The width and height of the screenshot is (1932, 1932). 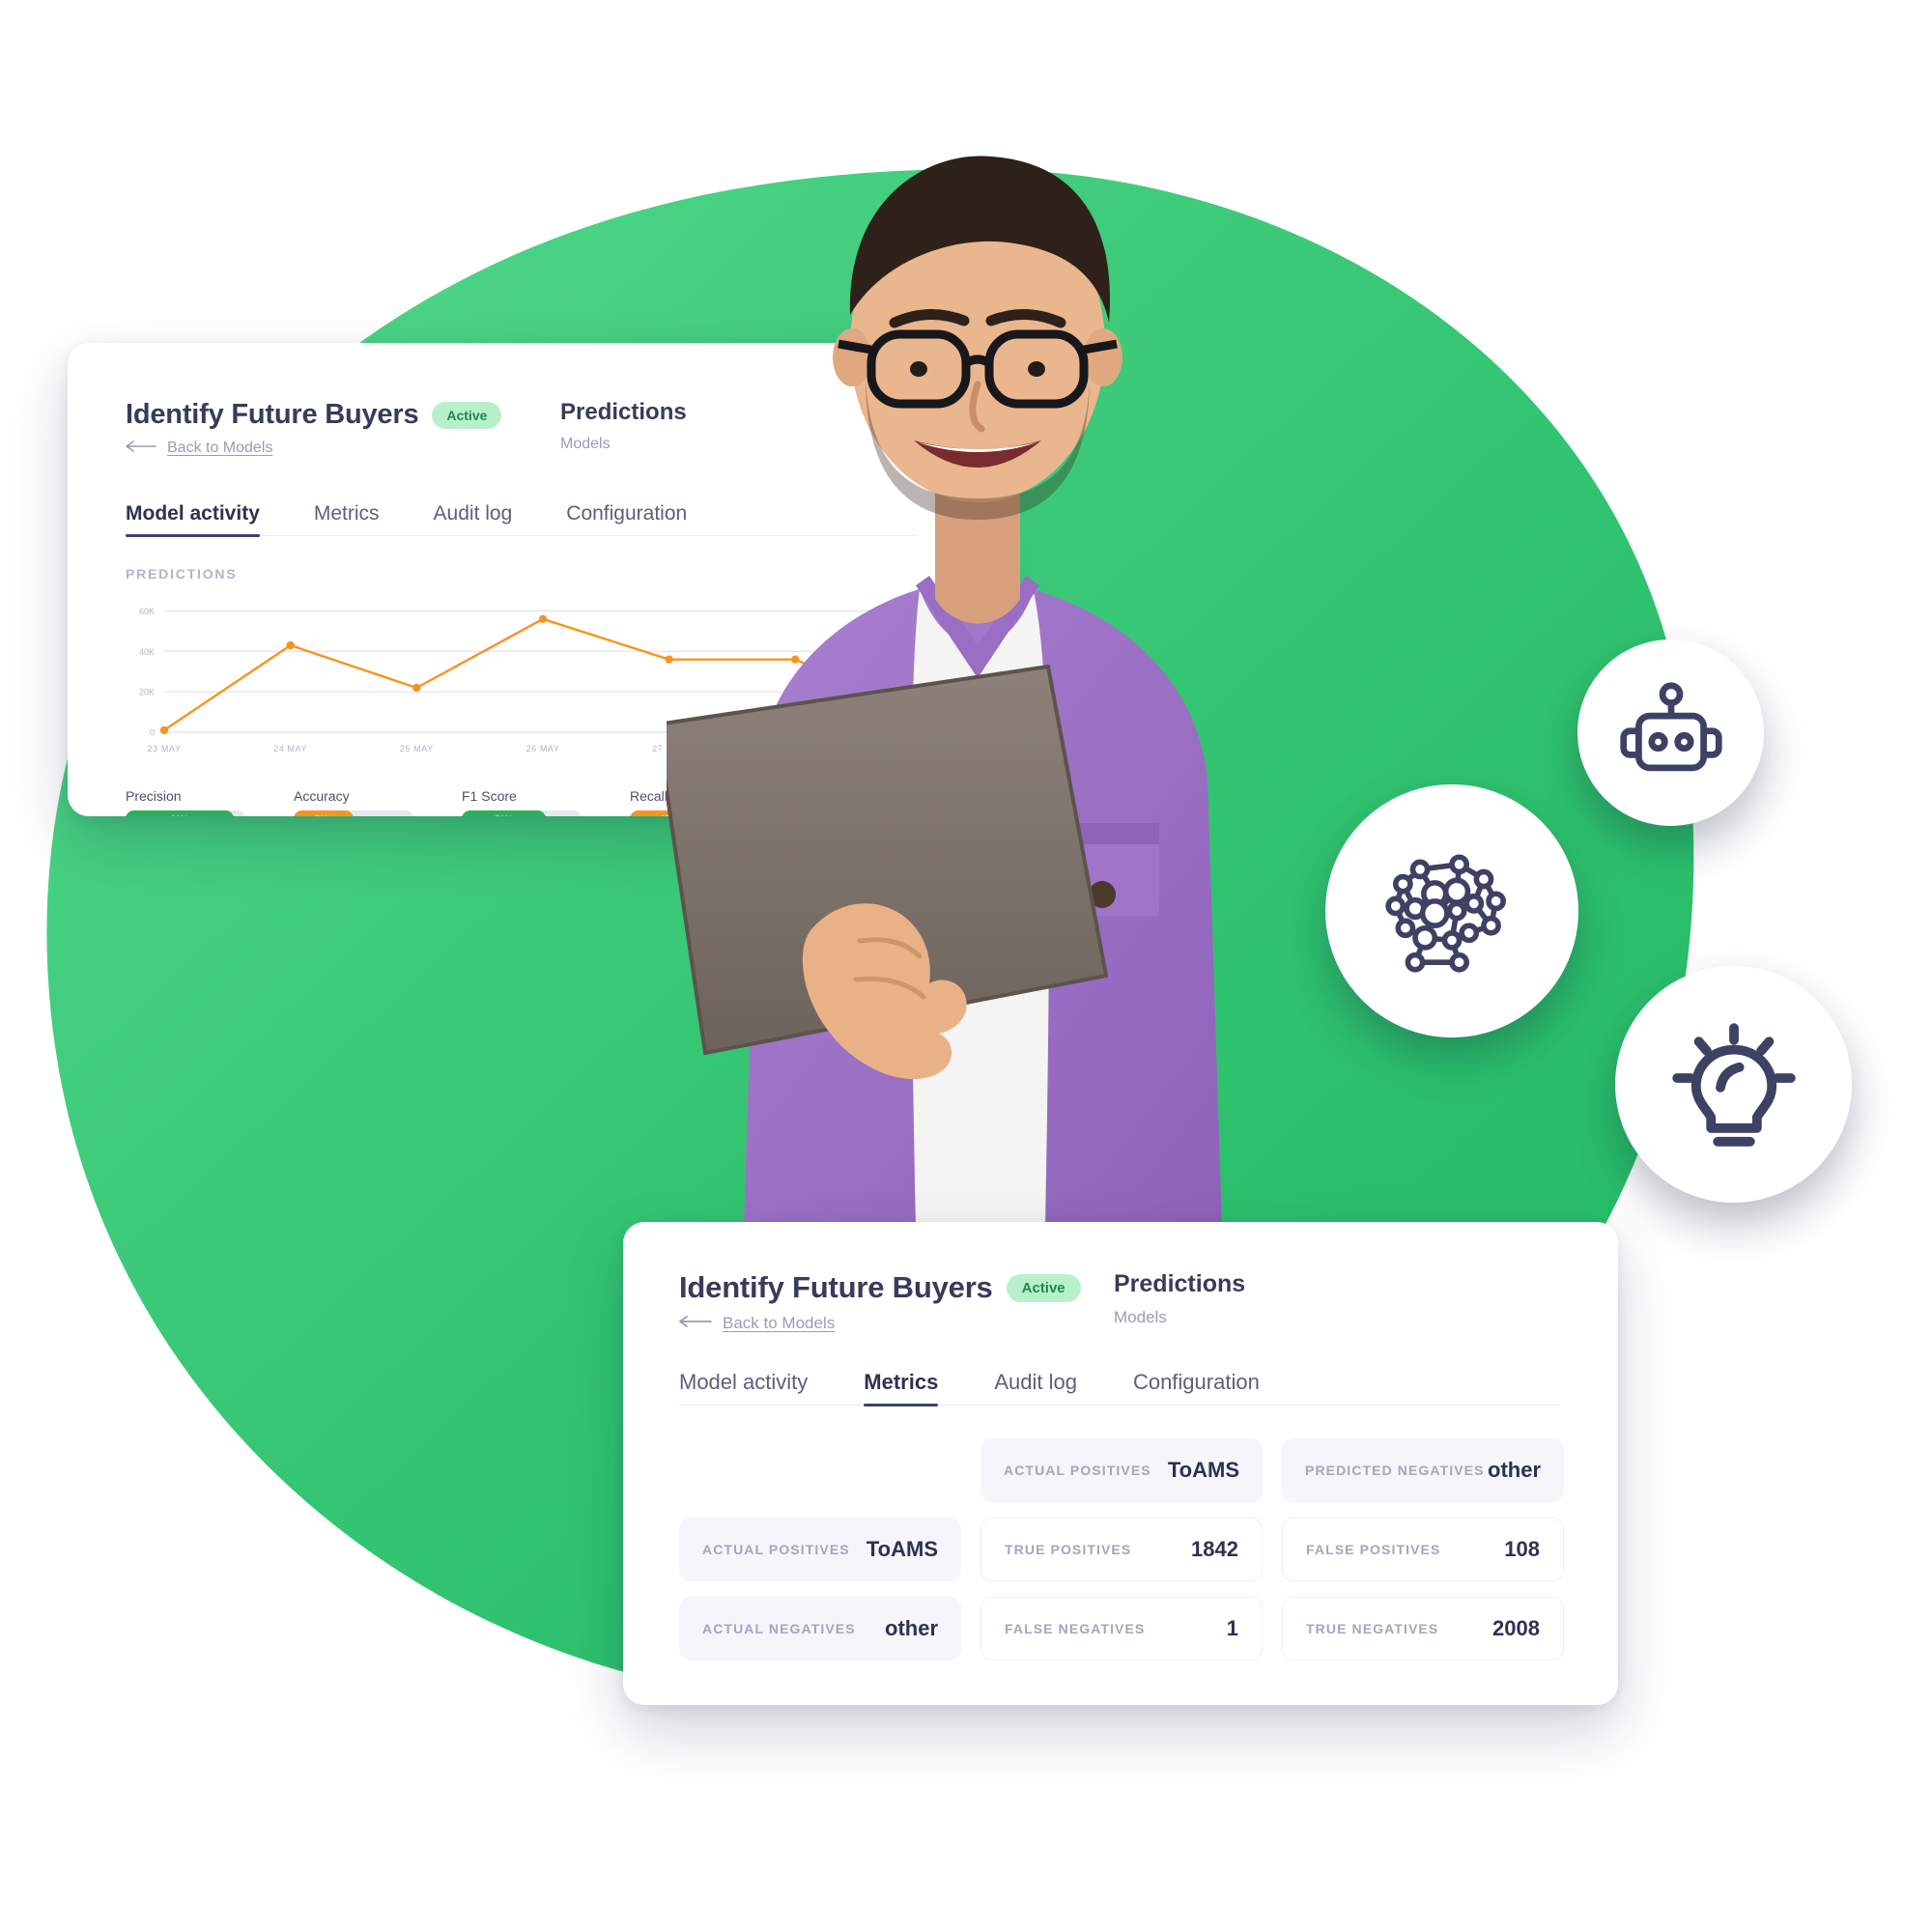 What do you see at coordinates (504, 813) in the screenshot?
I see `metric-progress-fill: 70%` at bounding box center [504, 813].